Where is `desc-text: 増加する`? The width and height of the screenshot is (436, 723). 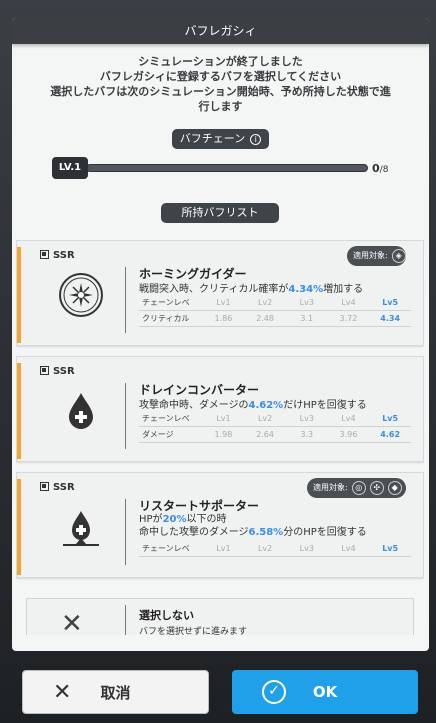 desc-text: 増加する is located at coordinates (343, 289).